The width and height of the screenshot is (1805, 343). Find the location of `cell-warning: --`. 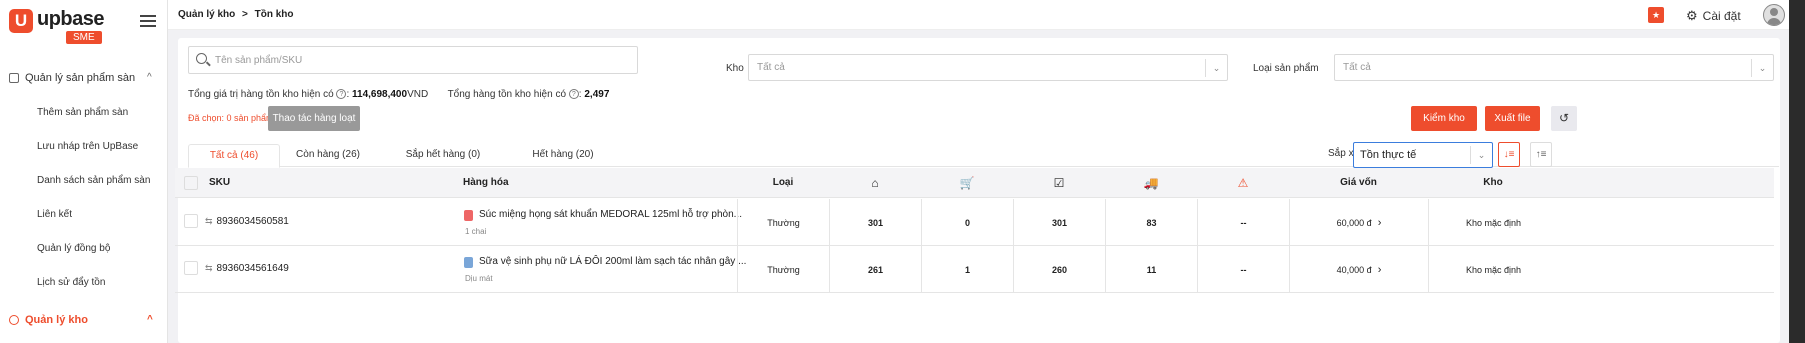

cell-warning: -- is located at coordinates (1243, 222).